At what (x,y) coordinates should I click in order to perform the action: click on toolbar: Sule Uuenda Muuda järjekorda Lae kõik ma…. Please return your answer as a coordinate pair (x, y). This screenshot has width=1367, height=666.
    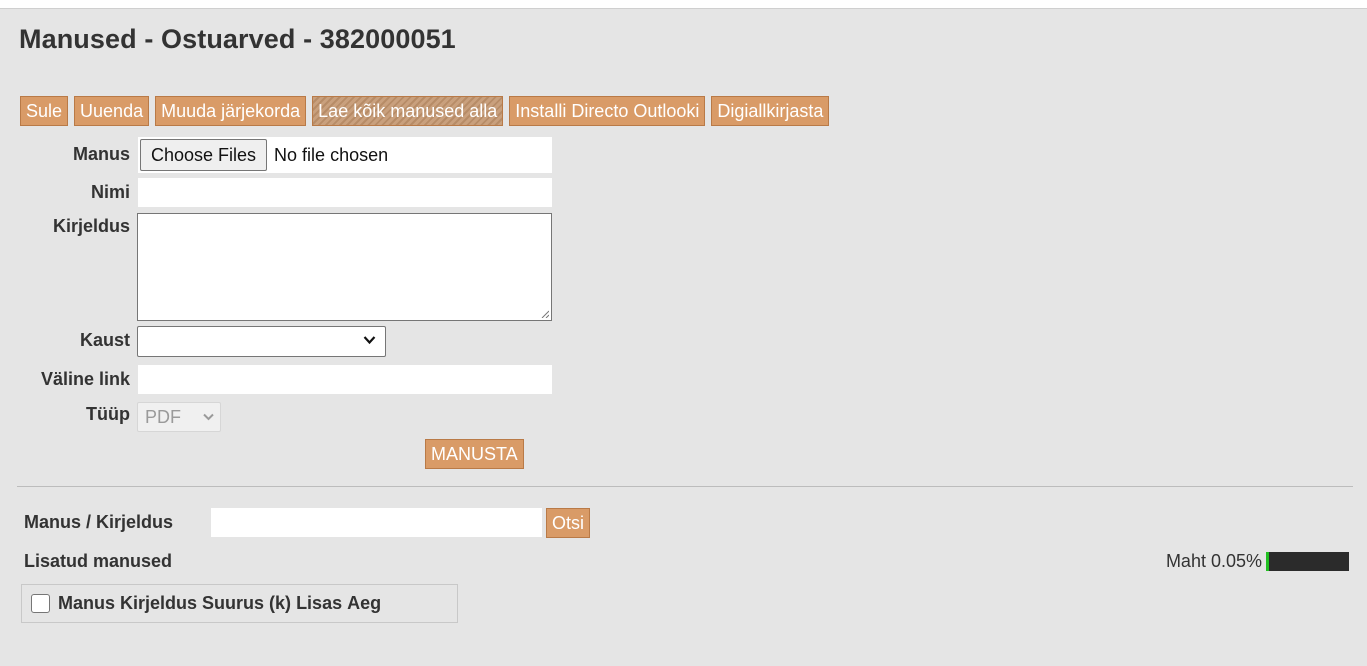
    Looking at the image, I should click on (425, 111).